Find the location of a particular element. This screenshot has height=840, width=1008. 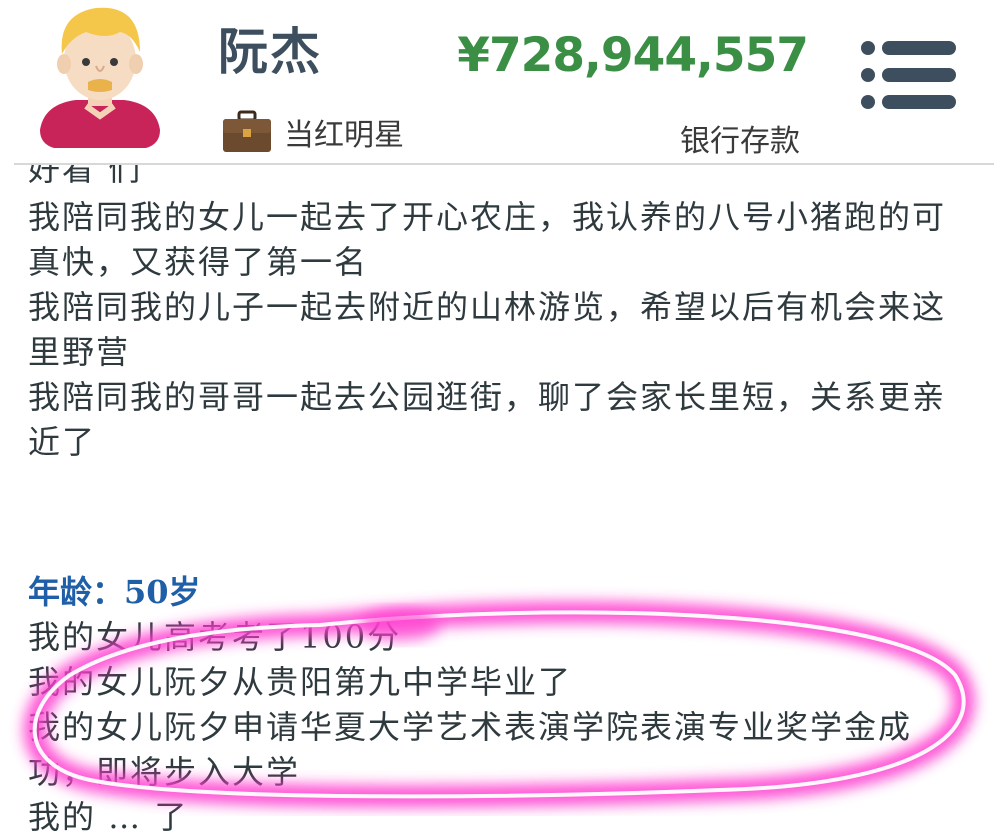

log-entry: 我的女儿阮夕从贵阳第九中学毕业了 is located at coordinates (300, 682).